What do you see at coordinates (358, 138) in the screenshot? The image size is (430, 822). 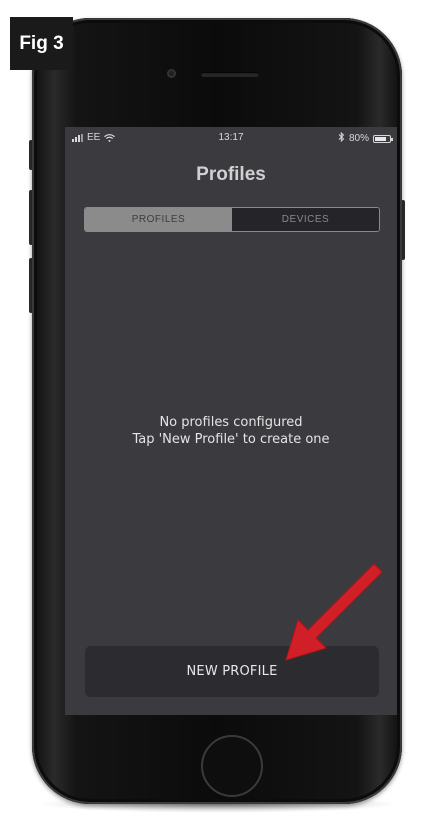 I see `battery-percent: 80%` at bounding box center [358, 138].